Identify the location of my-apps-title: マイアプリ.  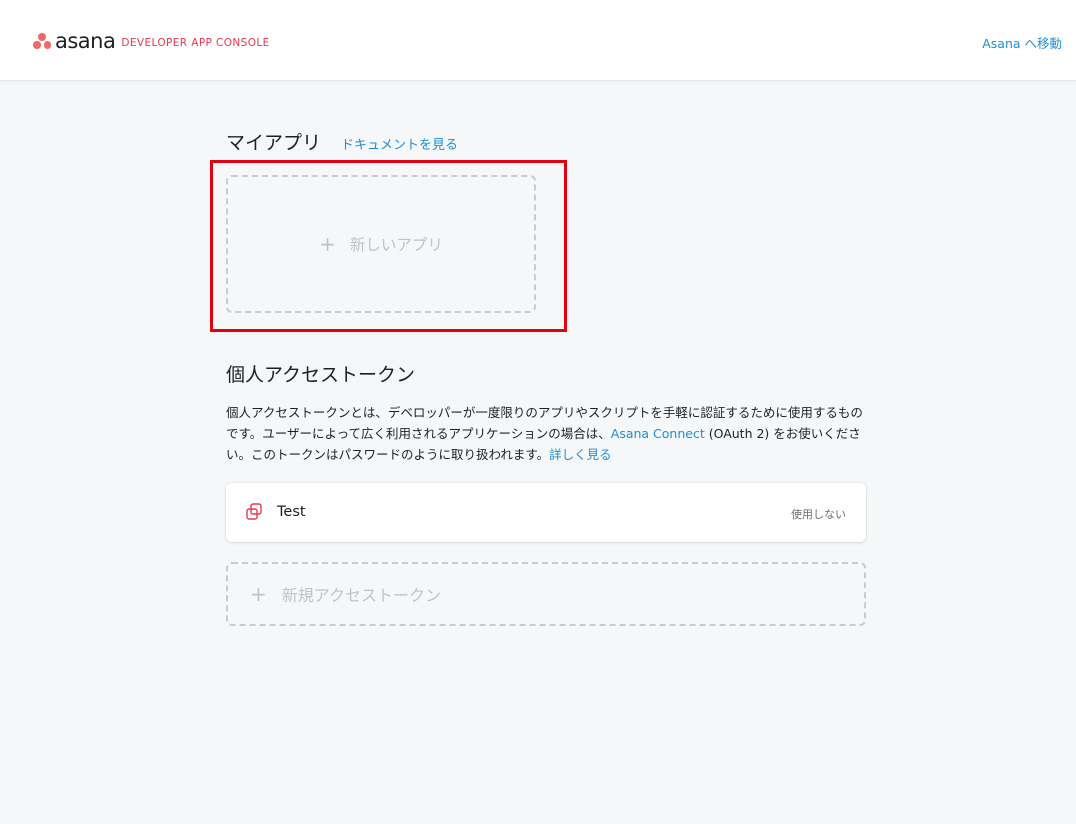
(274, 143).